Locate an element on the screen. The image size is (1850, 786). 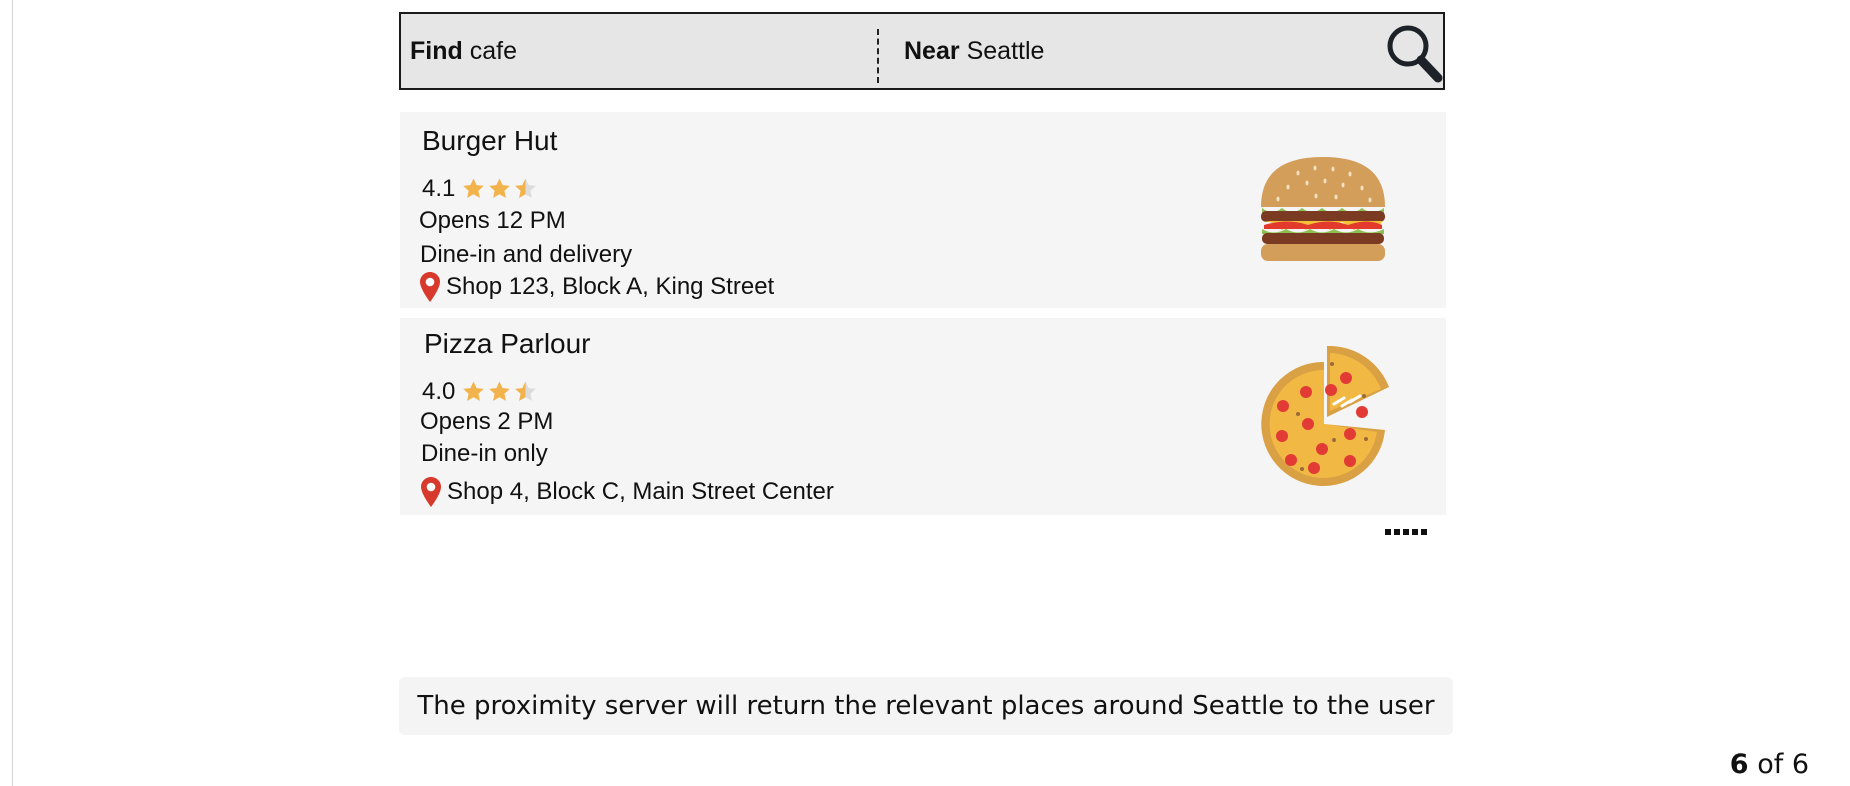
more-dots-icon is located at coordinates (1406, 532).